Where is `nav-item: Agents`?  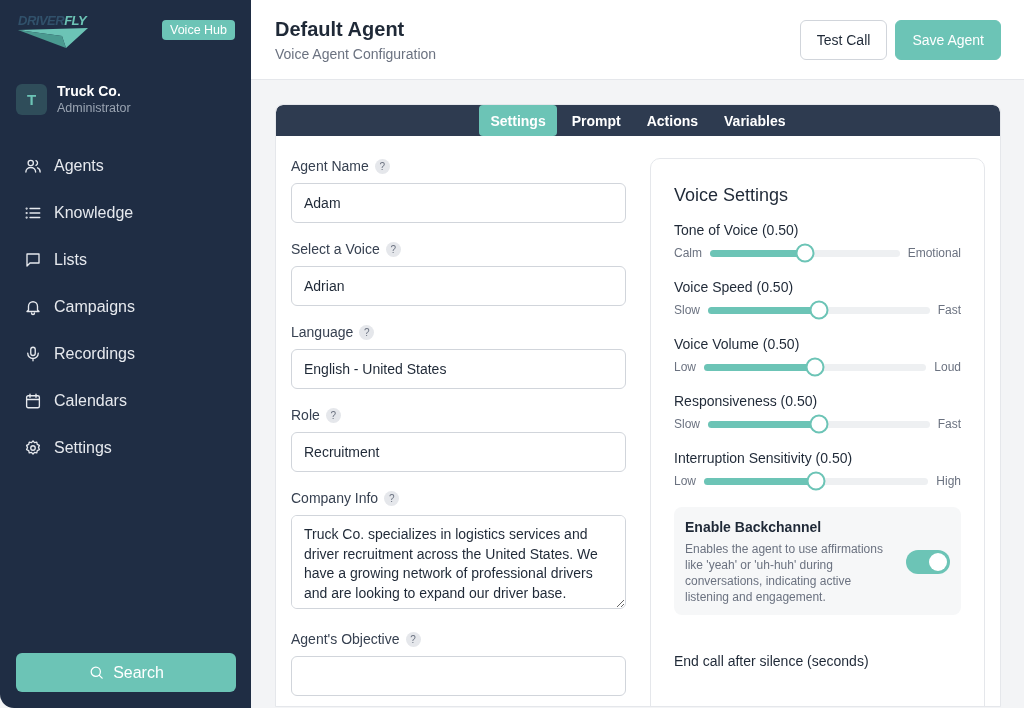 nav-item: Agents is located at coordinates (125, 165).